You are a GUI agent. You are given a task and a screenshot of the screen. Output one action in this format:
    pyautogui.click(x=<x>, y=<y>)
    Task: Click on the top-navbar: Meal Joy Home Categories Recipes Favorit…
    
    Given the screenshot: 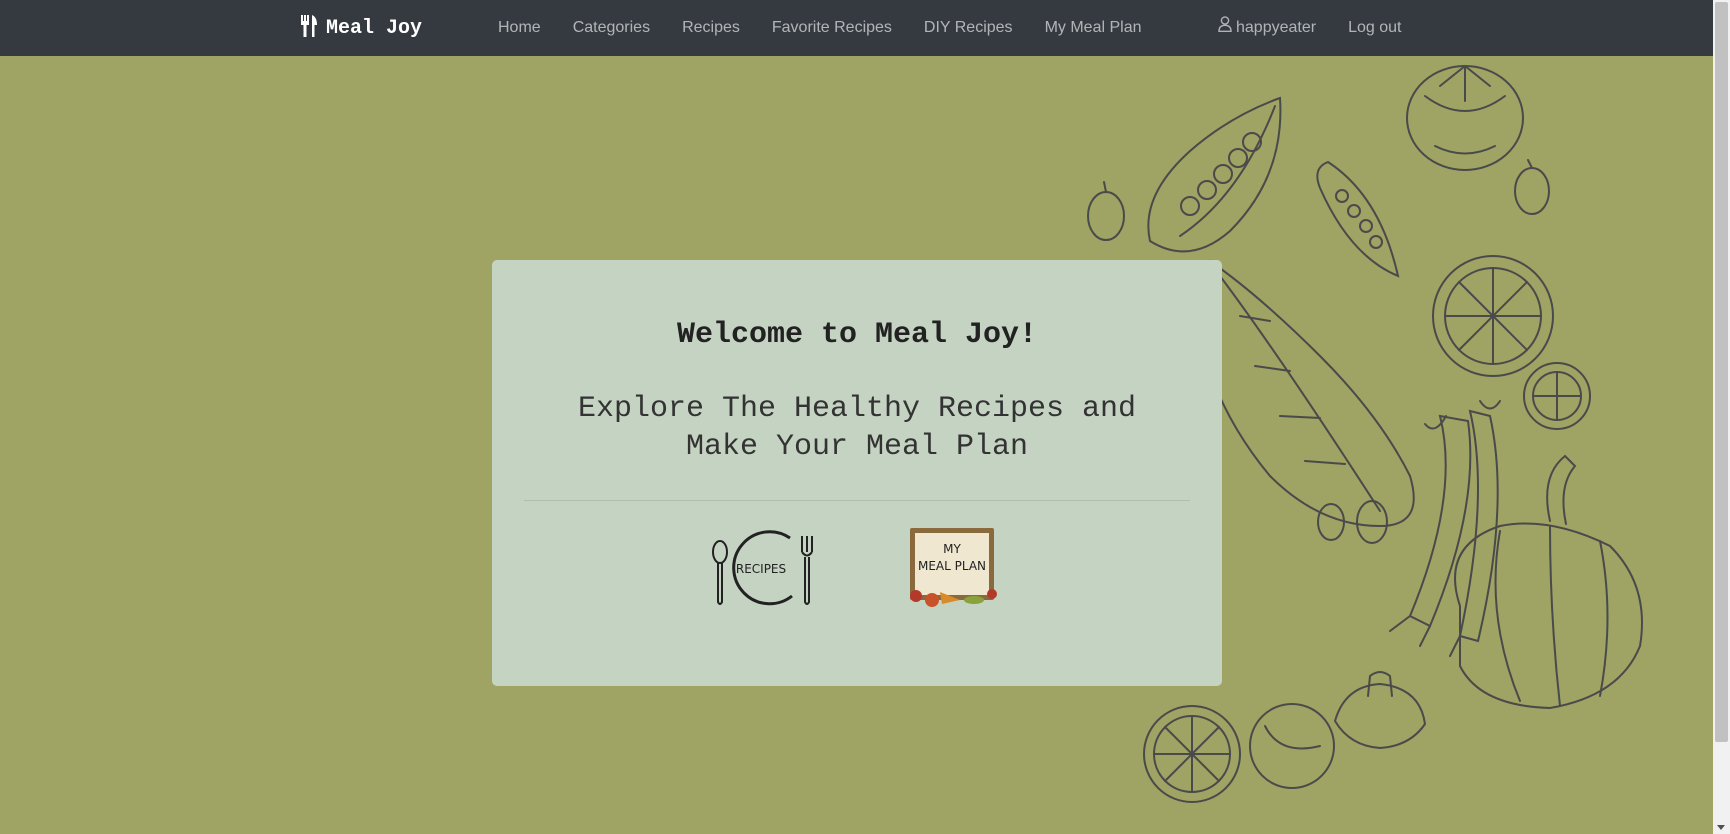 What is the action you would take?
    pyautogui.click(x=856, y=28)
    